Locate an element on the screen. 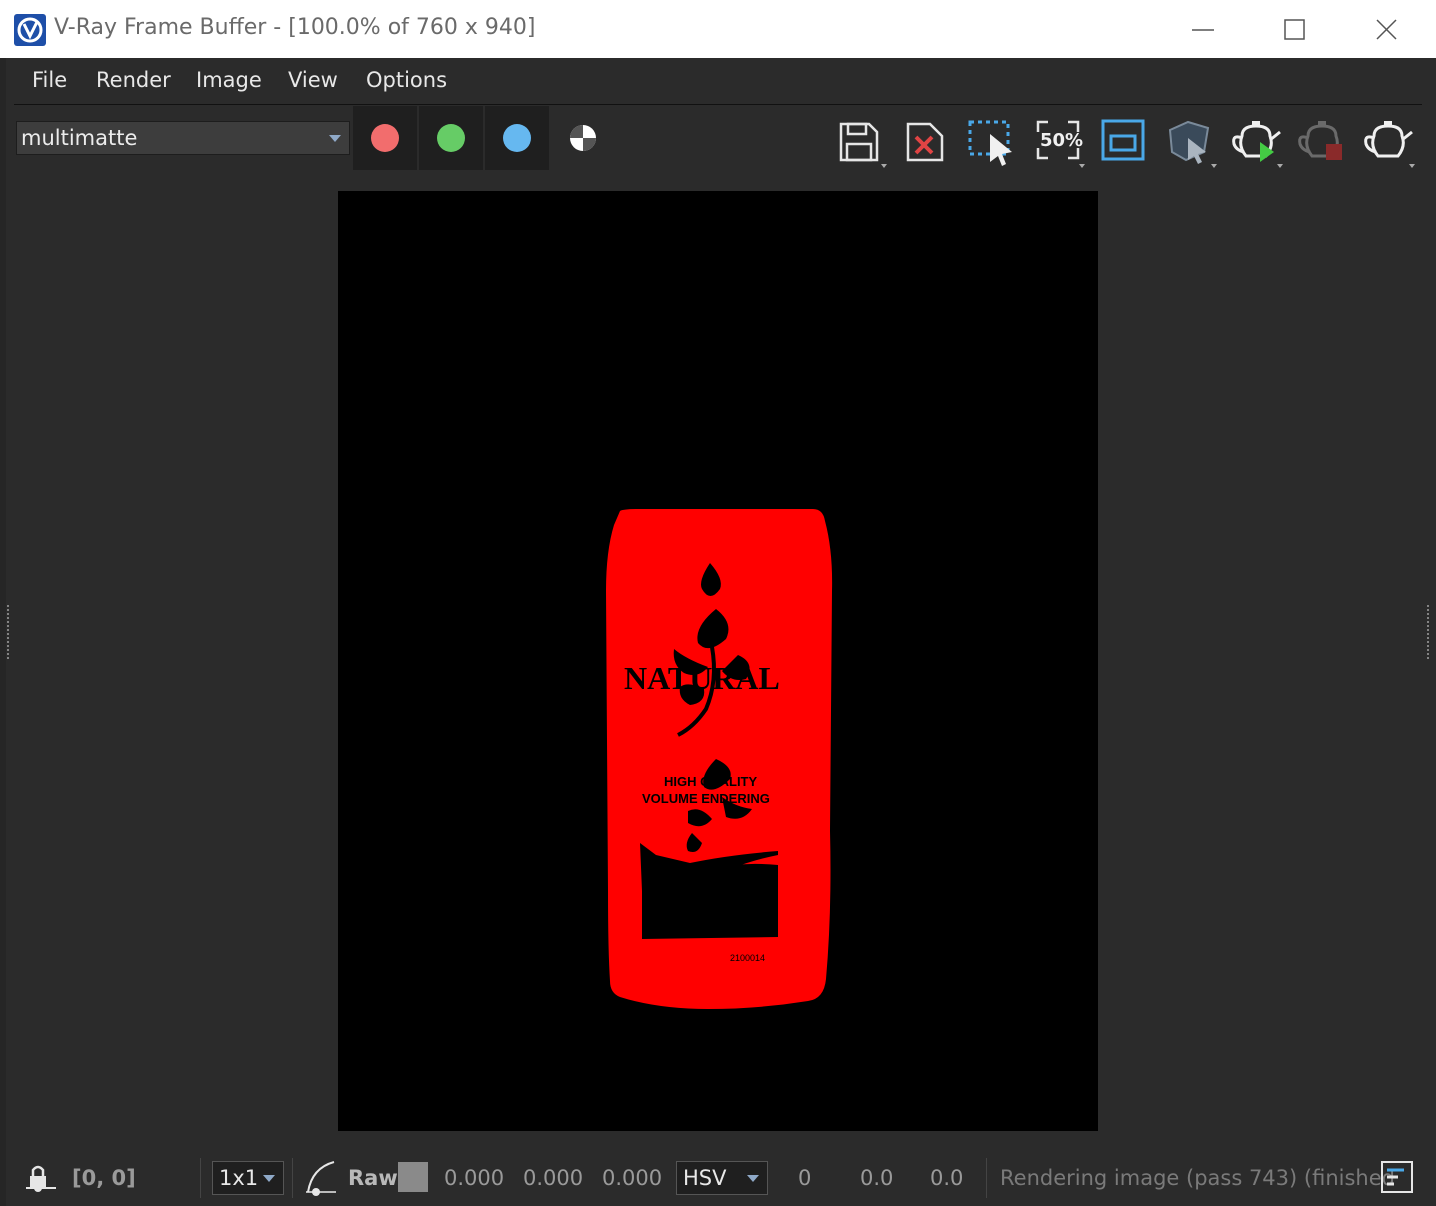  value-g: 0.000 is located at coordinates (553, 1178).